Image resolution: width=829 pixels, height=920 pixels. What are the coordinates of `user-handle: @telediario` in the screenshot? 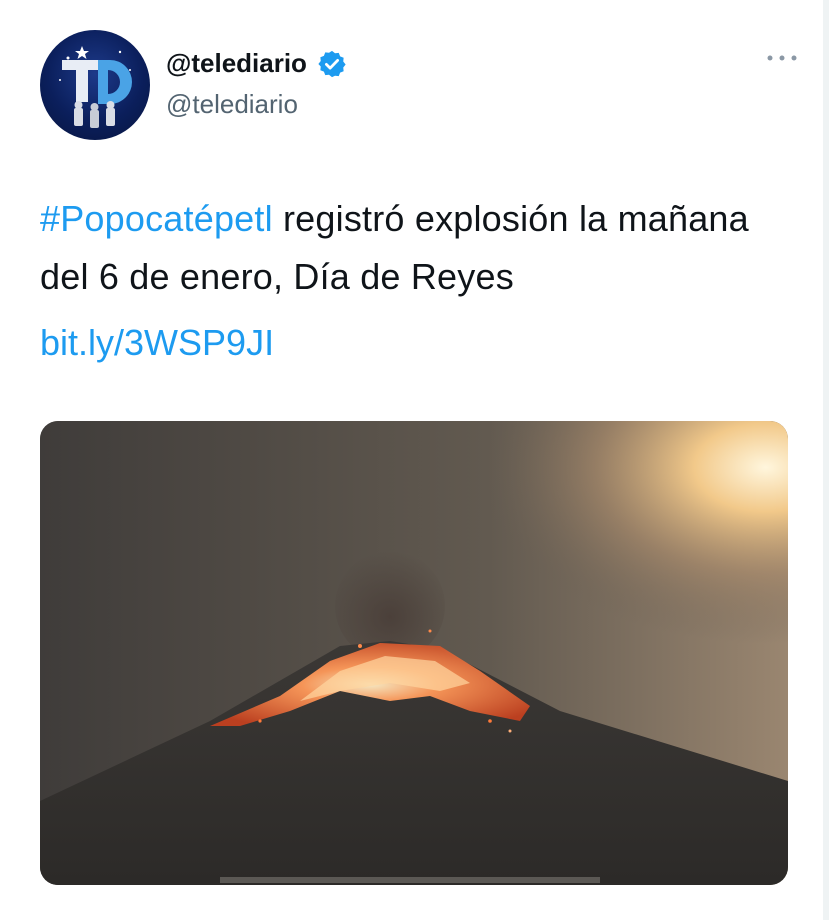 It's located at (256, 104).